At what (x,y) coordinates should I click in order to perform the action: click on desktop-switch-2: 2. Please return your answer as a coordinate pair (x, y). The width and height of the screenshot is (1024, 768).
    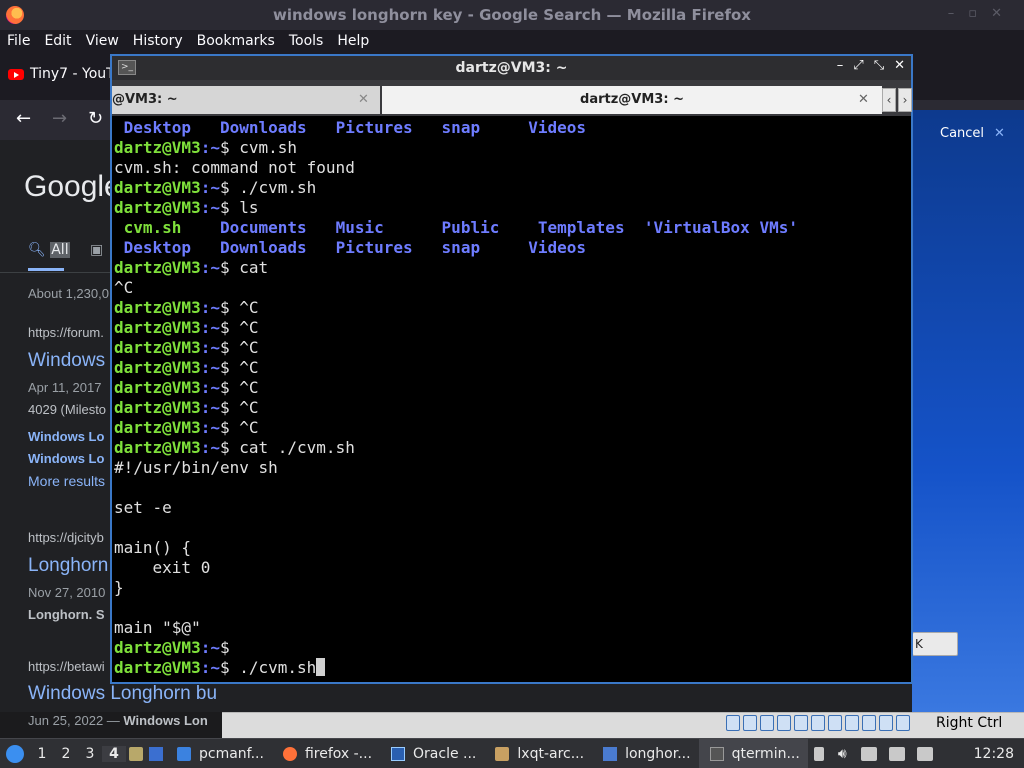
    Looking at the image, I should click on (66, 754).